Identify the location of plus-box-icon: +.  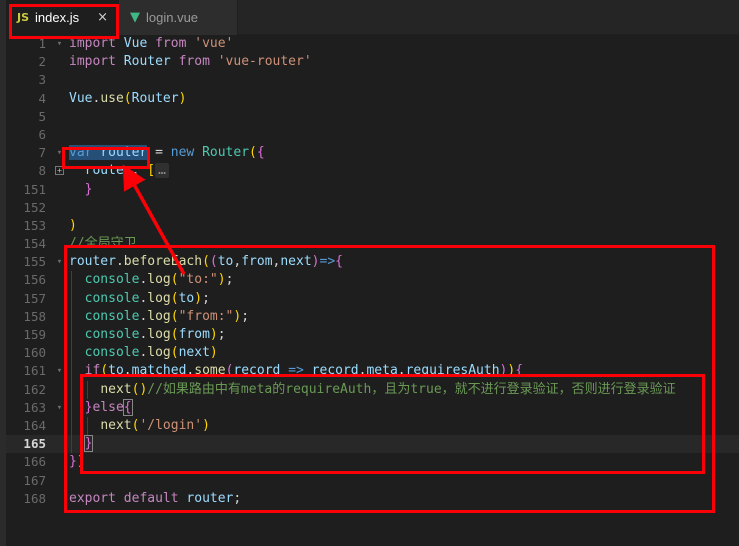
(59, 171).